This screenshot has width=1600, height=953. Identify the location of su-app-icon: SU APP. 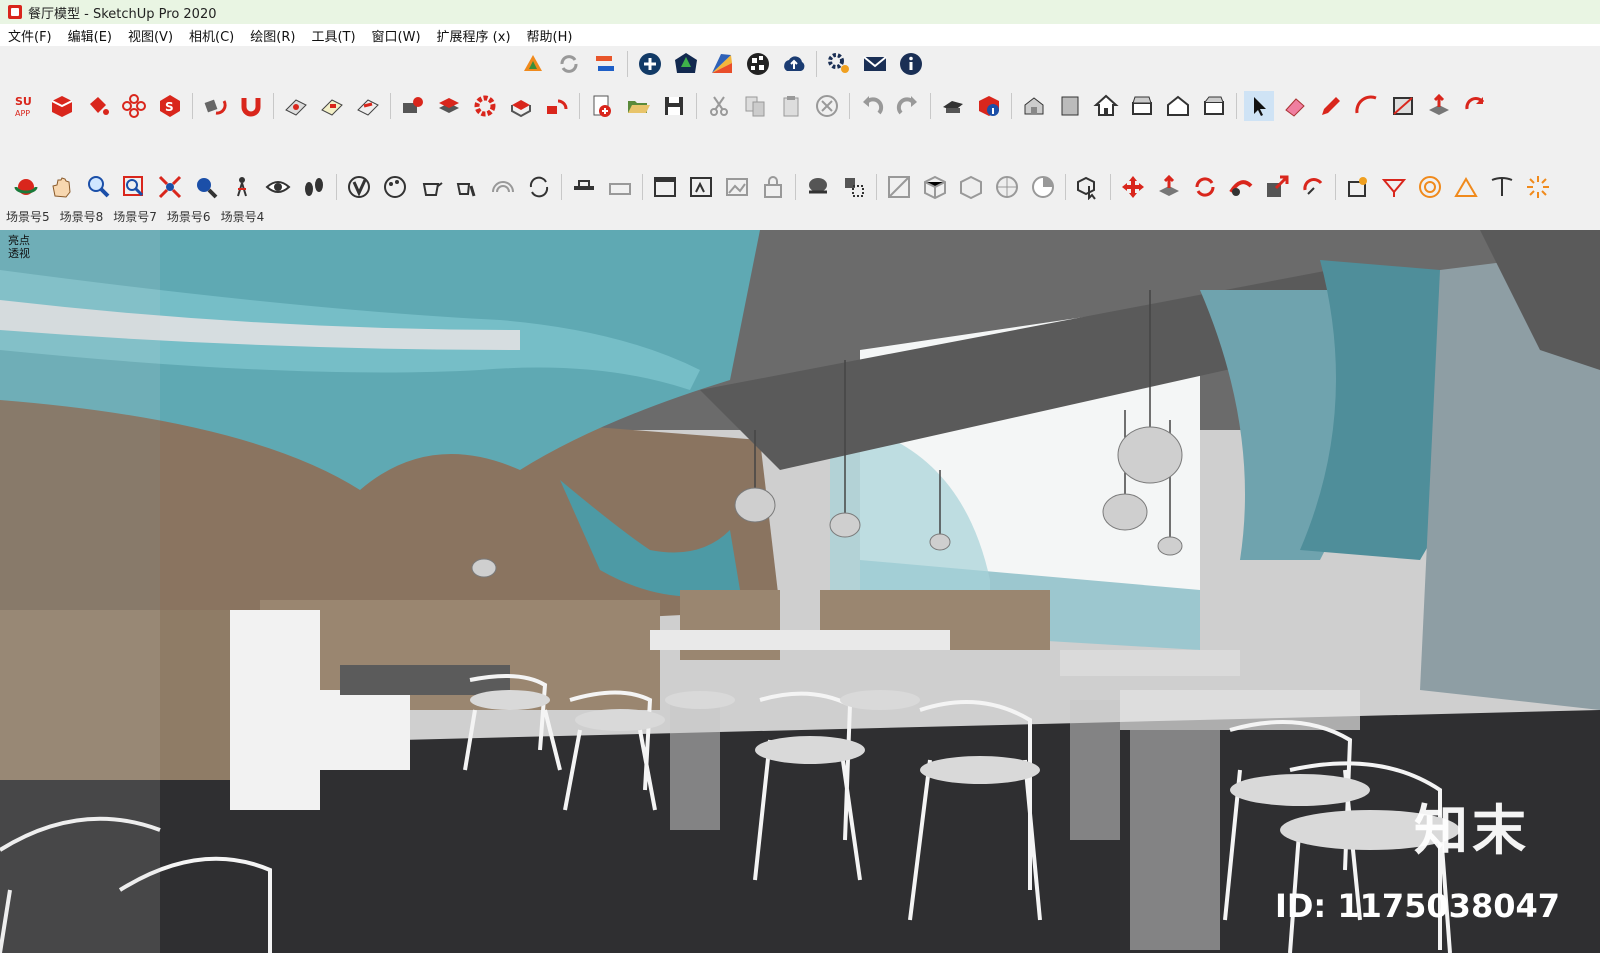
(26, 106).